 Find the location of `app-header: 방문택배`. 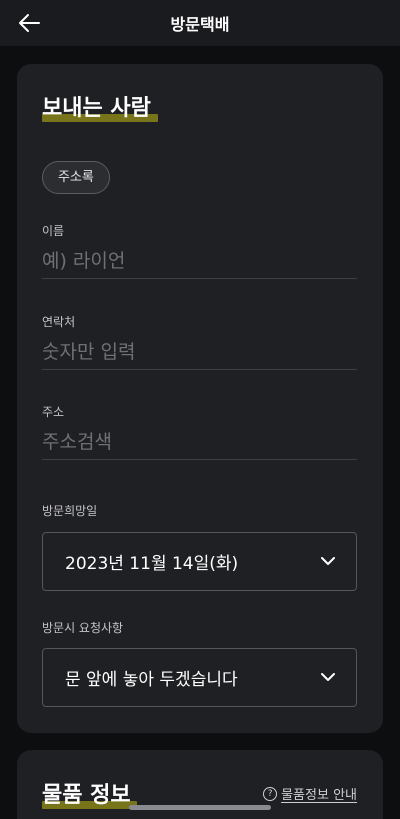

app-header: 방문택배 is located at coordinates (200, 23).